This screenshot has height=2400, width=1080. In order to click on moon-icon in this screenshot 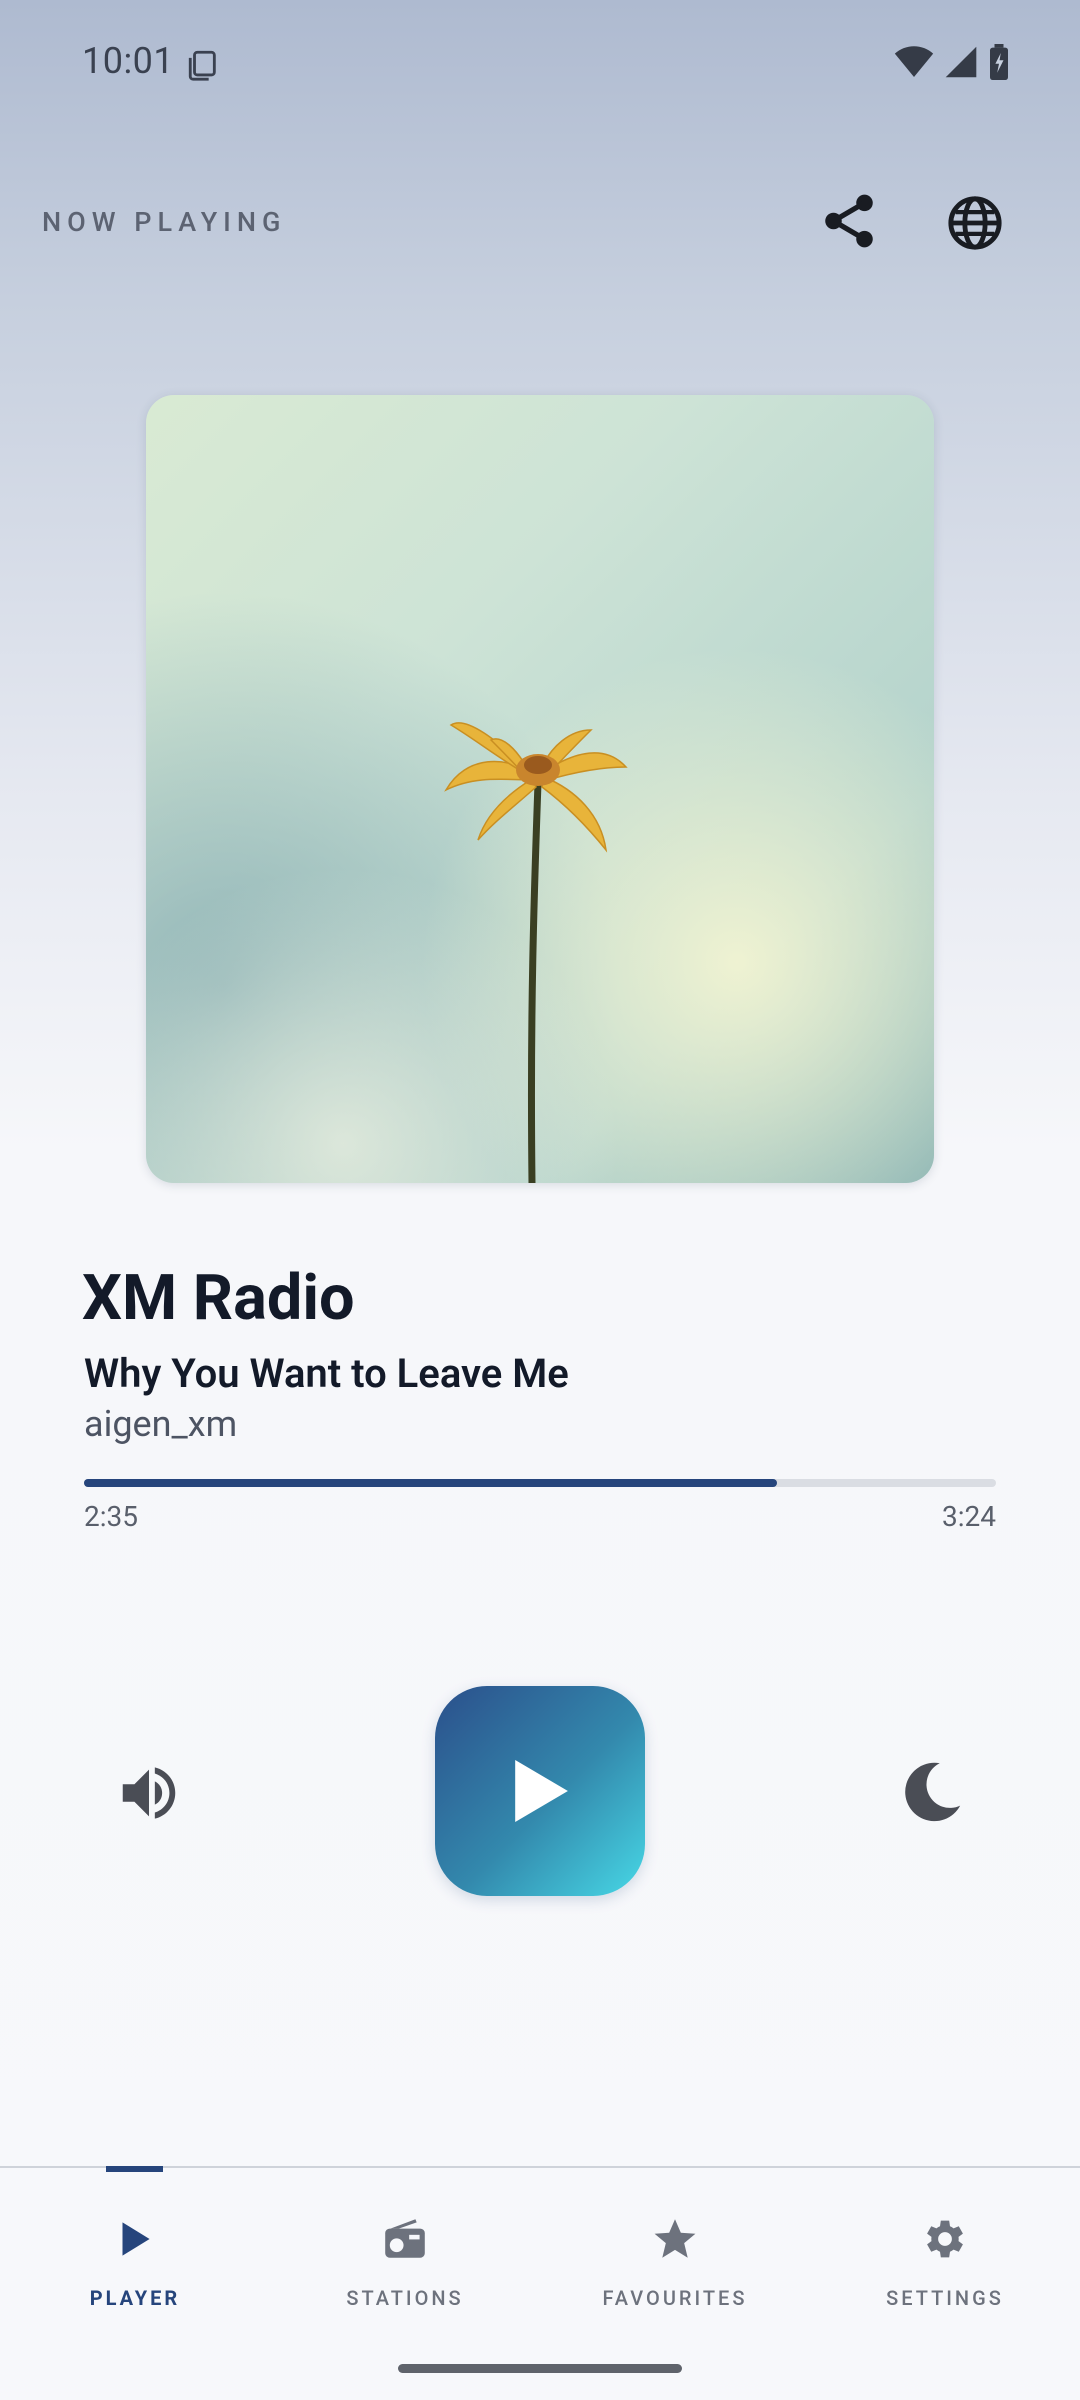, I will do `click(931, 1791)`.